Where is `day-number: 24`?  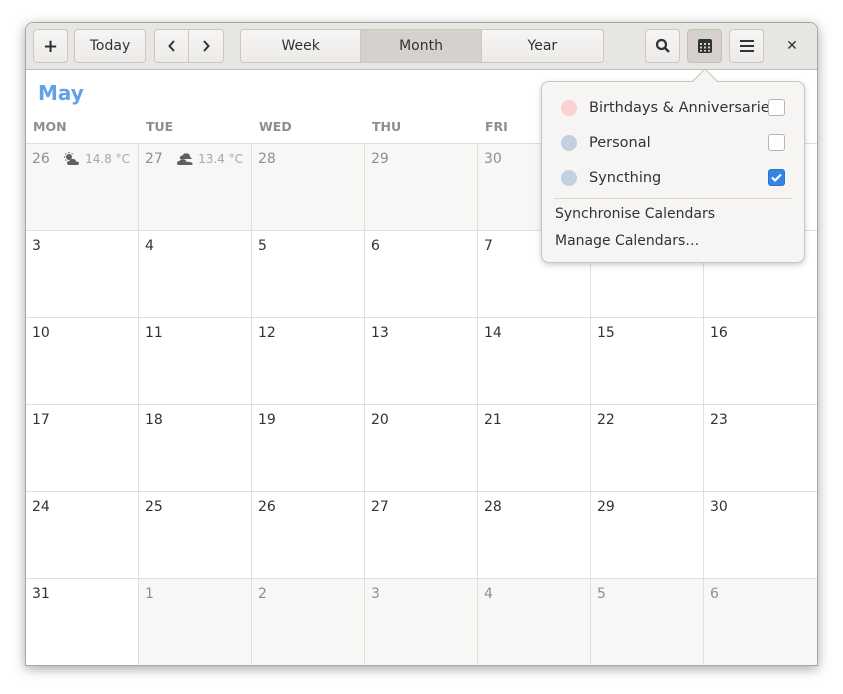 day-number: 24 is located at coordinates (41, 507).